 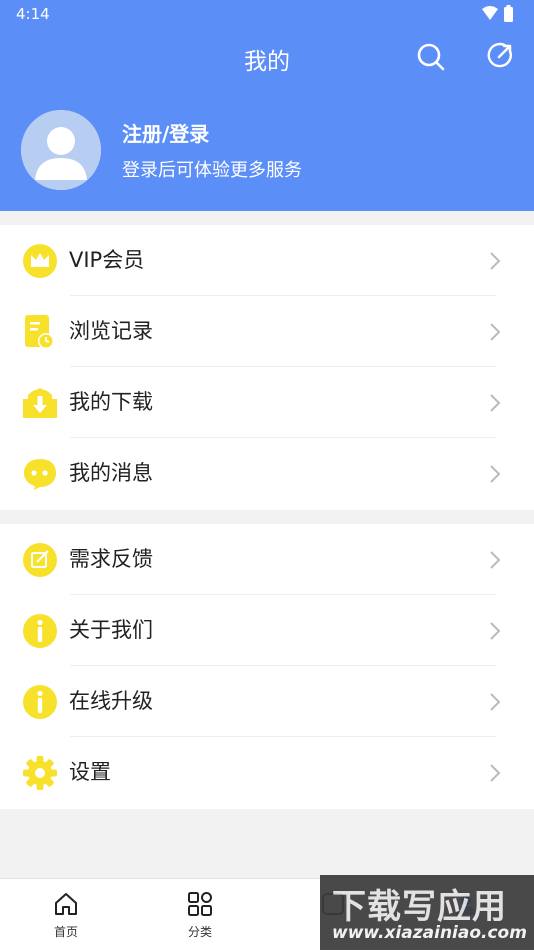 What do you see at coordinates (111, 331) in the screenshot?
I see `menu-item-label: 浏览记录` at bounding box center [111, 331].